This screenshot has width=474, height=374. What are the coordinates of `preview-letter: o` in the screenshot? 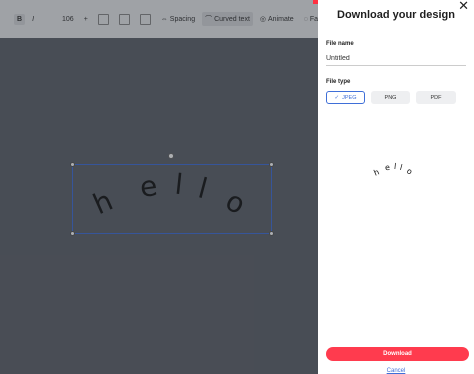 It's located at (409, 171).